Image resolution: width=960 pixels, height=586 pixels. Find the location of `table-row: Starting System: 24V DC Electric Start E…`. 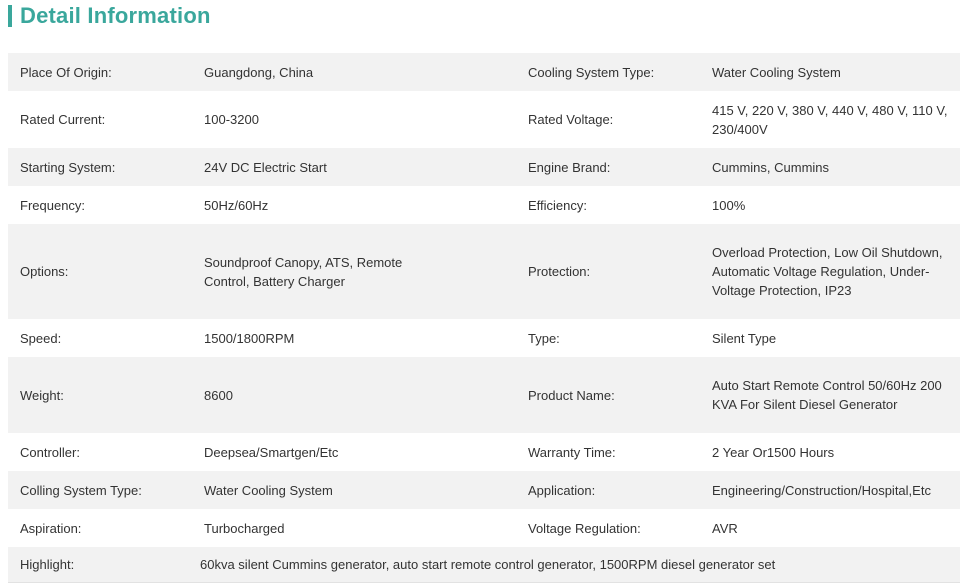

table-row: Starting System: 24V DC Electric Start E… is located at coordinates (484, 167).